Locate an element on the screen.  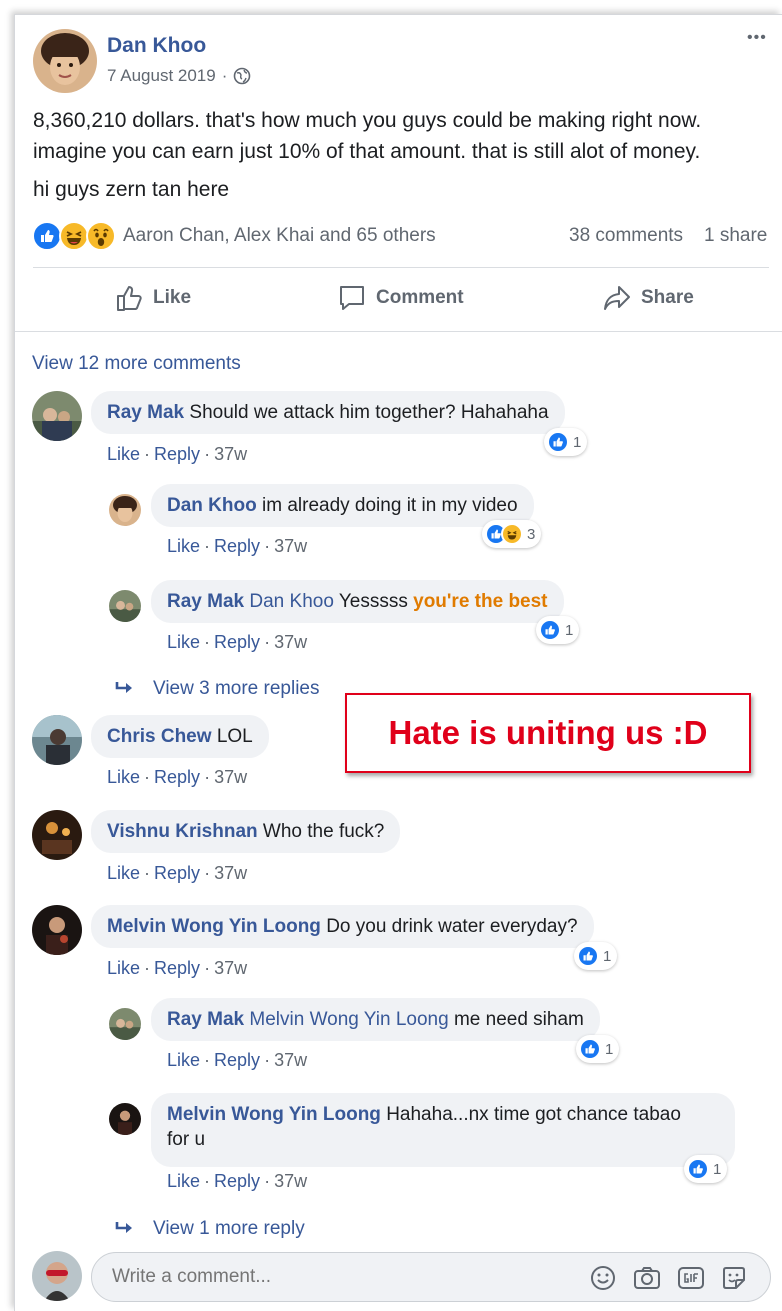
comment-bubble: Vishnu Krishnan Who the fuck? is located at coordinates (246, 831).